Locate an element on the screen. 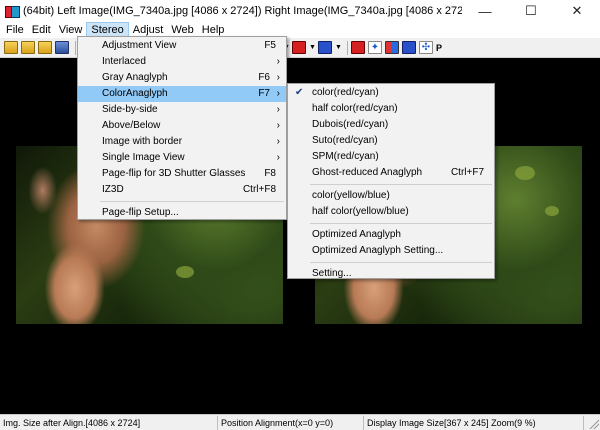 This screenshot has width=600, height=430. open-left-icon is located at coordinates (11, 47).